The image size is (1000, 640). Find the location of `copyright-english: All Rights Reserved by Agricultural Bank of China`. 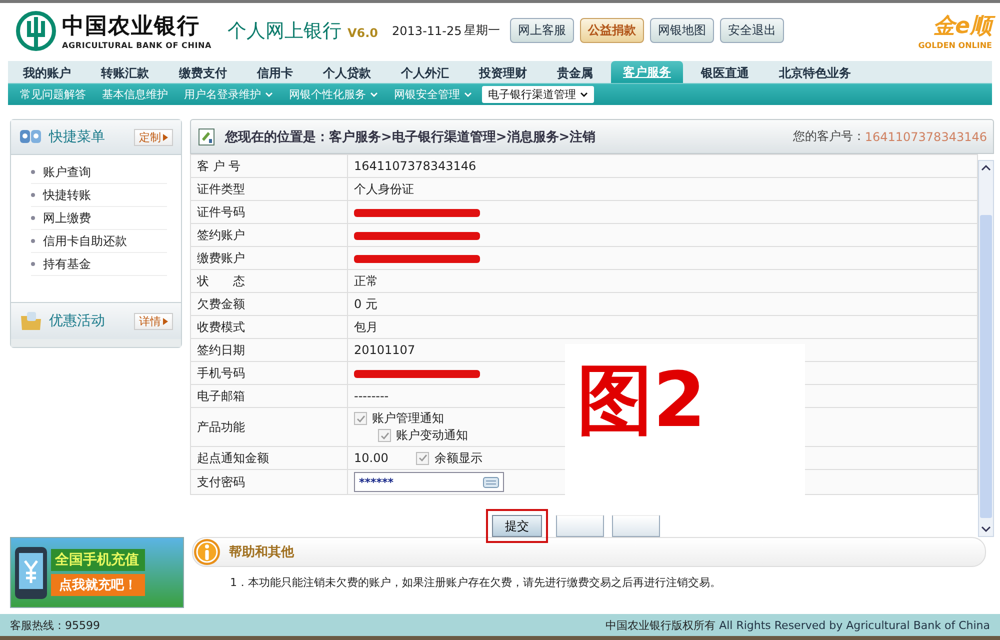

copyright-english: All Rights Reserved by Agricultural Bank of China is located at coordinates (854, 625).